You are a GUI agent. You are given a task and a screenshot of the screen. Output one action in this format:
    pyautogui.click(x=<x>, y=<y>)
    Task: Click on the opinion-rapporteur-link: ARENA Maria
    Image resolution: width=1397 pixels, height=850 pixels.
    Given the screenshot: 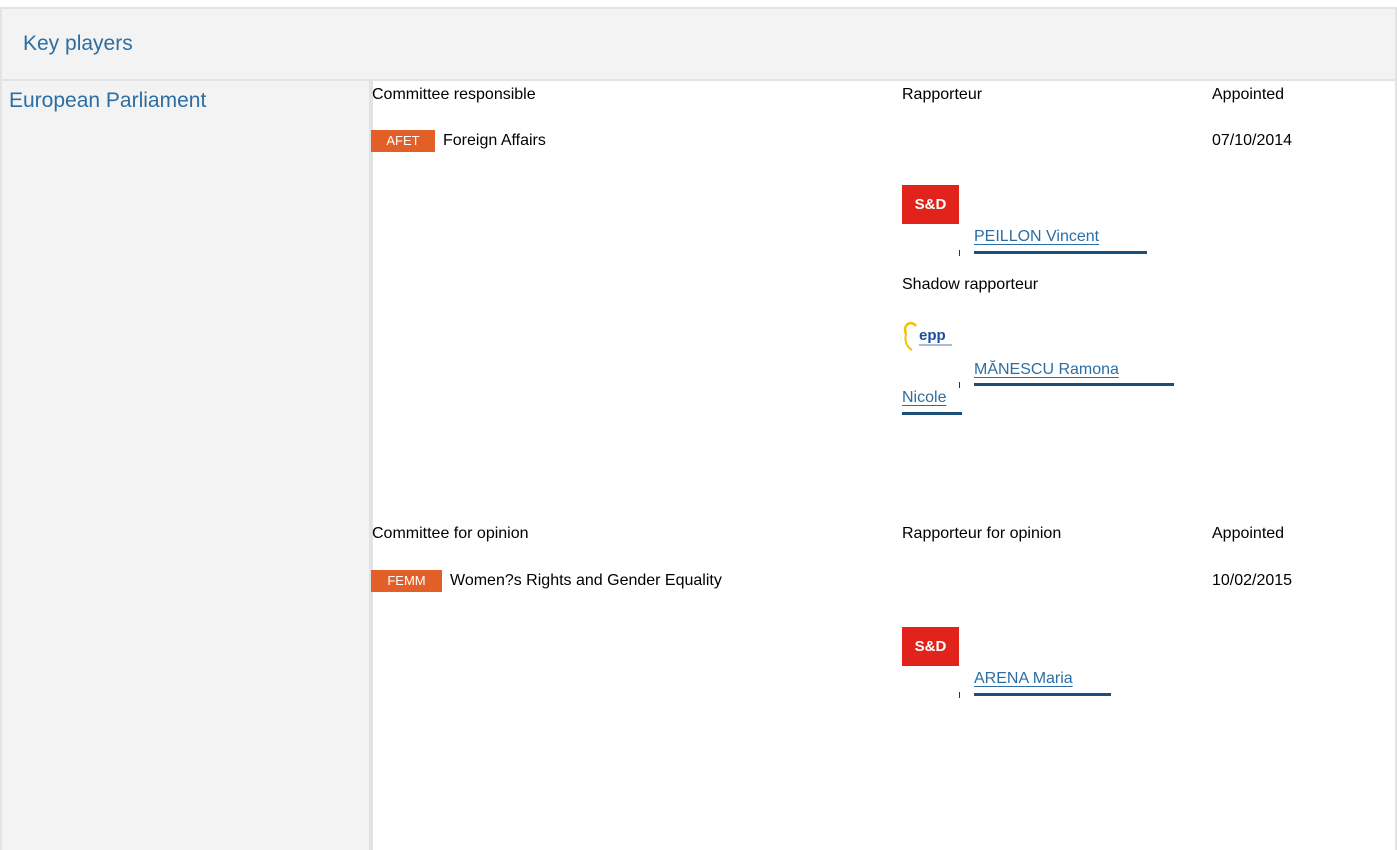 What is the action you would take?
    pyautogui.click(x=1023, y=679)
    